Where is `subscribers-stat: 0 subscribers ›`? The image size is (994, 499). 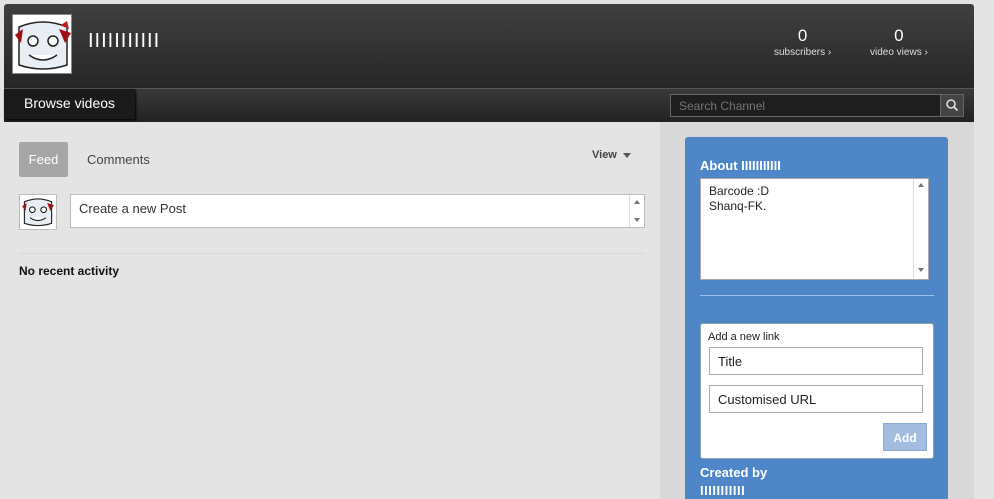 subscribers-stat: 0 subscribers › is located at coordinates (802, 42).